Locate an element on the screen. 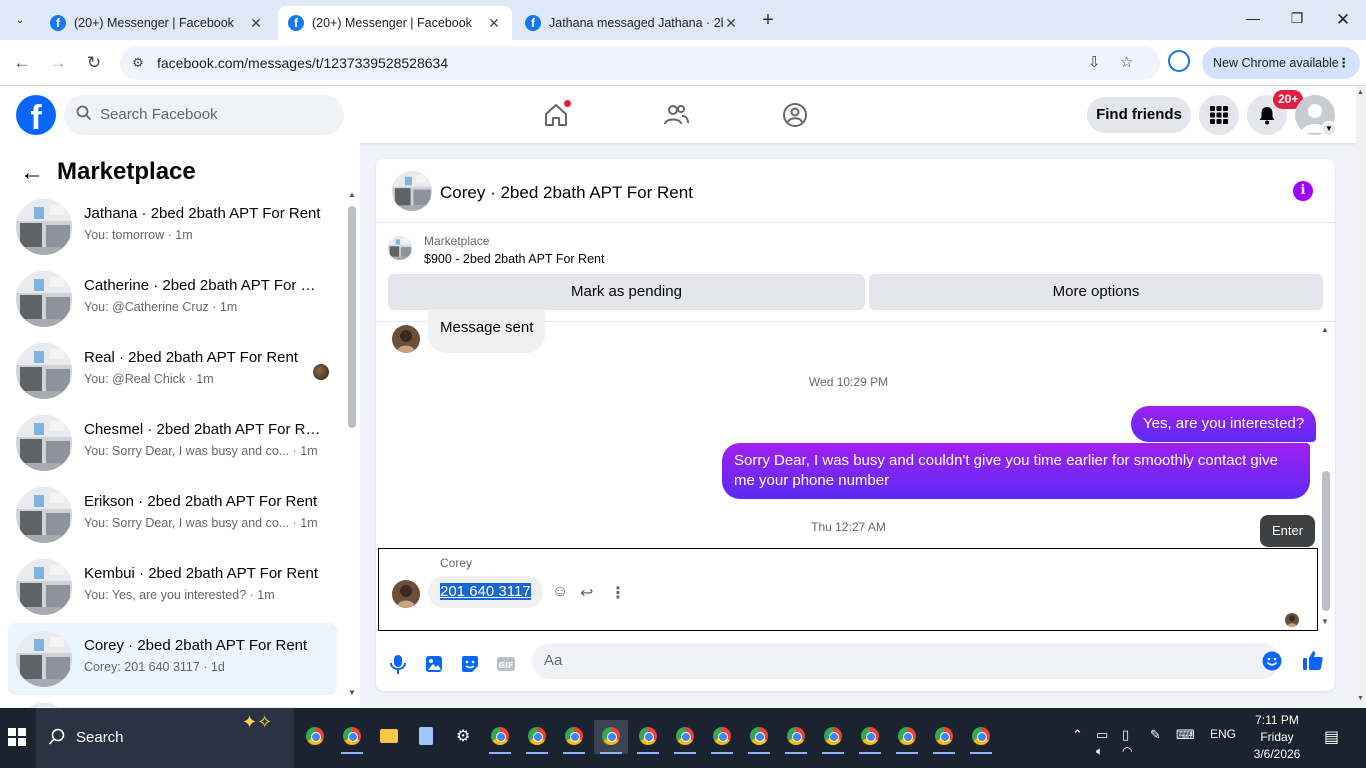 This screenshot has height=768, width=1366. photo-icon is located at coordinates (434, 664).